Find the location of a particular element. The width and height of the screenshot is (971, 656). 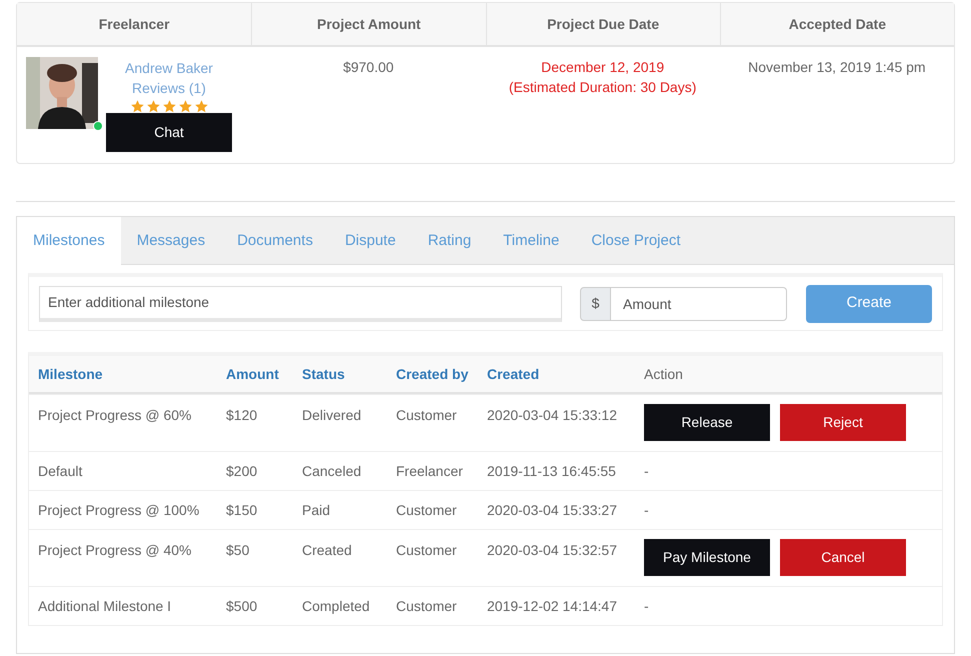

table-cell: $50 is located at coordinates (238, 550).